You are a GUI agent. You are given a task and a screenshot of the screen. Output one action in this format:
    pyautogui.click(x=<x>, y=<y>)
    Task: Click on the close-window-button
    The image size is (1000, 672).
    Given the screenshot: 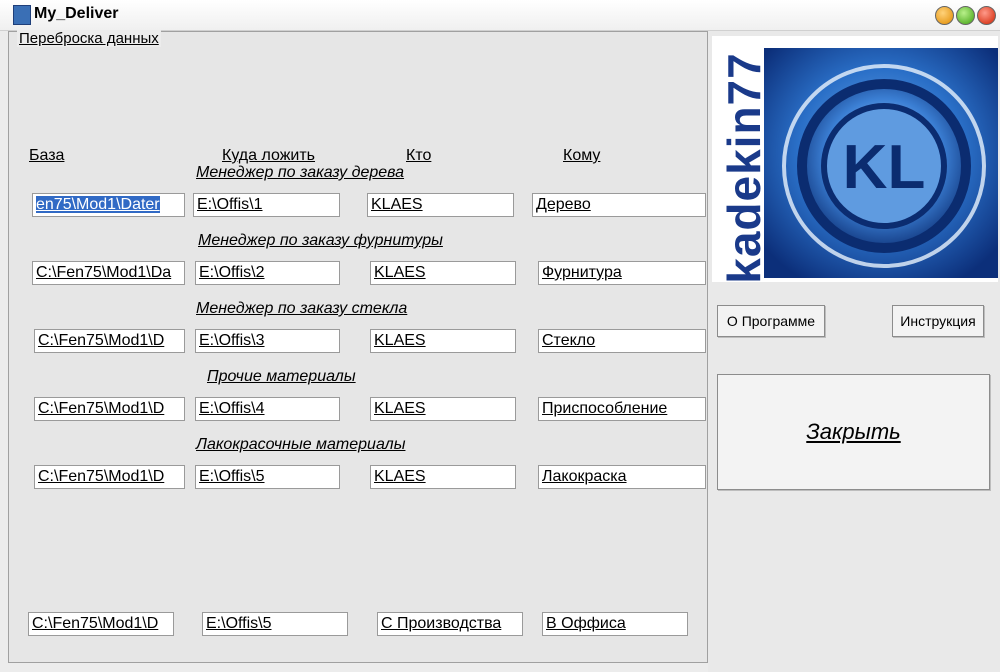 What is the action you would take?
    pyautogui.click(x=986, y=15)
    